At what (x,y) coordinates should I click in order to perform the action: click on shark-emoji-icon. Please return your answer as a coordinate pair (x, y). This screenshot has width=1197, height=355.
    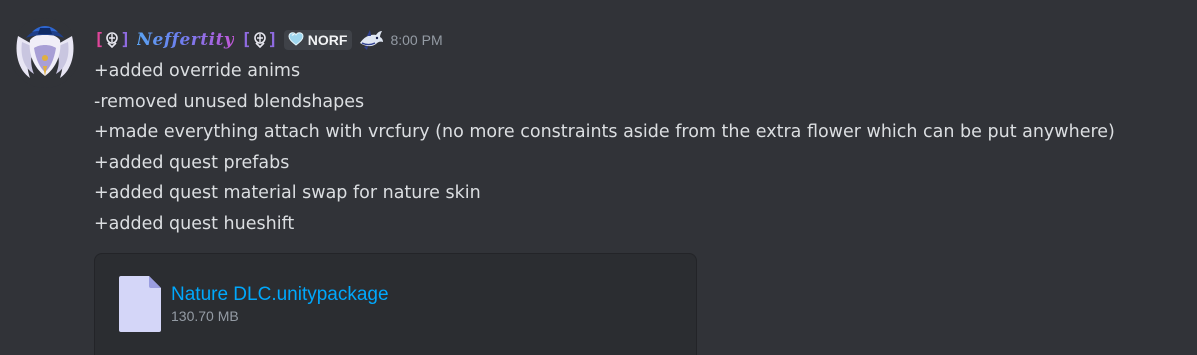
    Looking at the image, I should click on (371, 40).